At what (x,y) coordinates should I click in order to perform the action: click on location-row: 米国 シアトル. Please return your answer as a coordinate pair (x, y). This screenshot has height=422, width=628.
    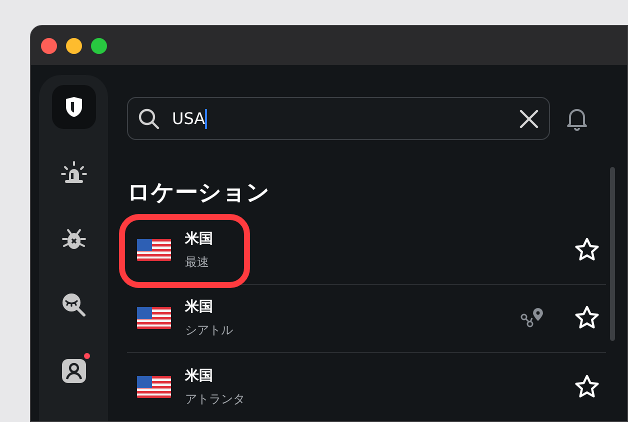
    Looking at the image, I should click on (366, 318).